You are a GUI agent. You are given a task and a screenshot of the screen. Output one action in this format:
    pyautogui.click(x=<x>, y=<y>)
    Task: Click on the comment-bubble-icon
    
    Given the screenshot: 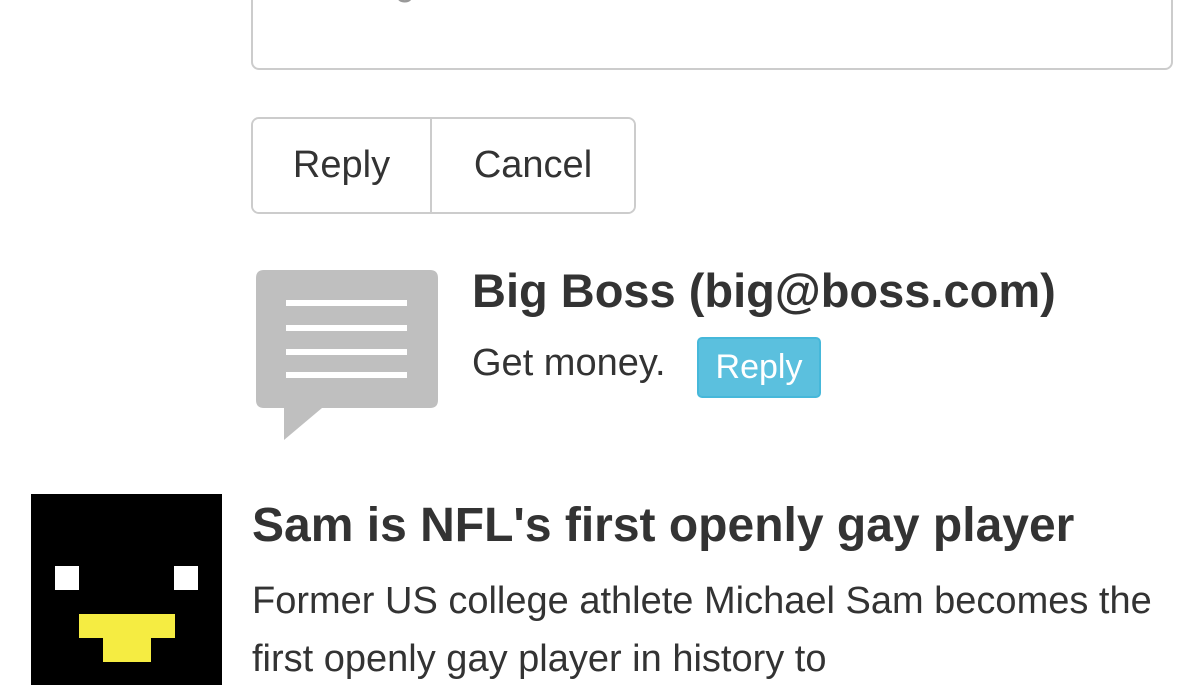 What is the action you would take?
    pyautogui.click(x=347, y=355)
    